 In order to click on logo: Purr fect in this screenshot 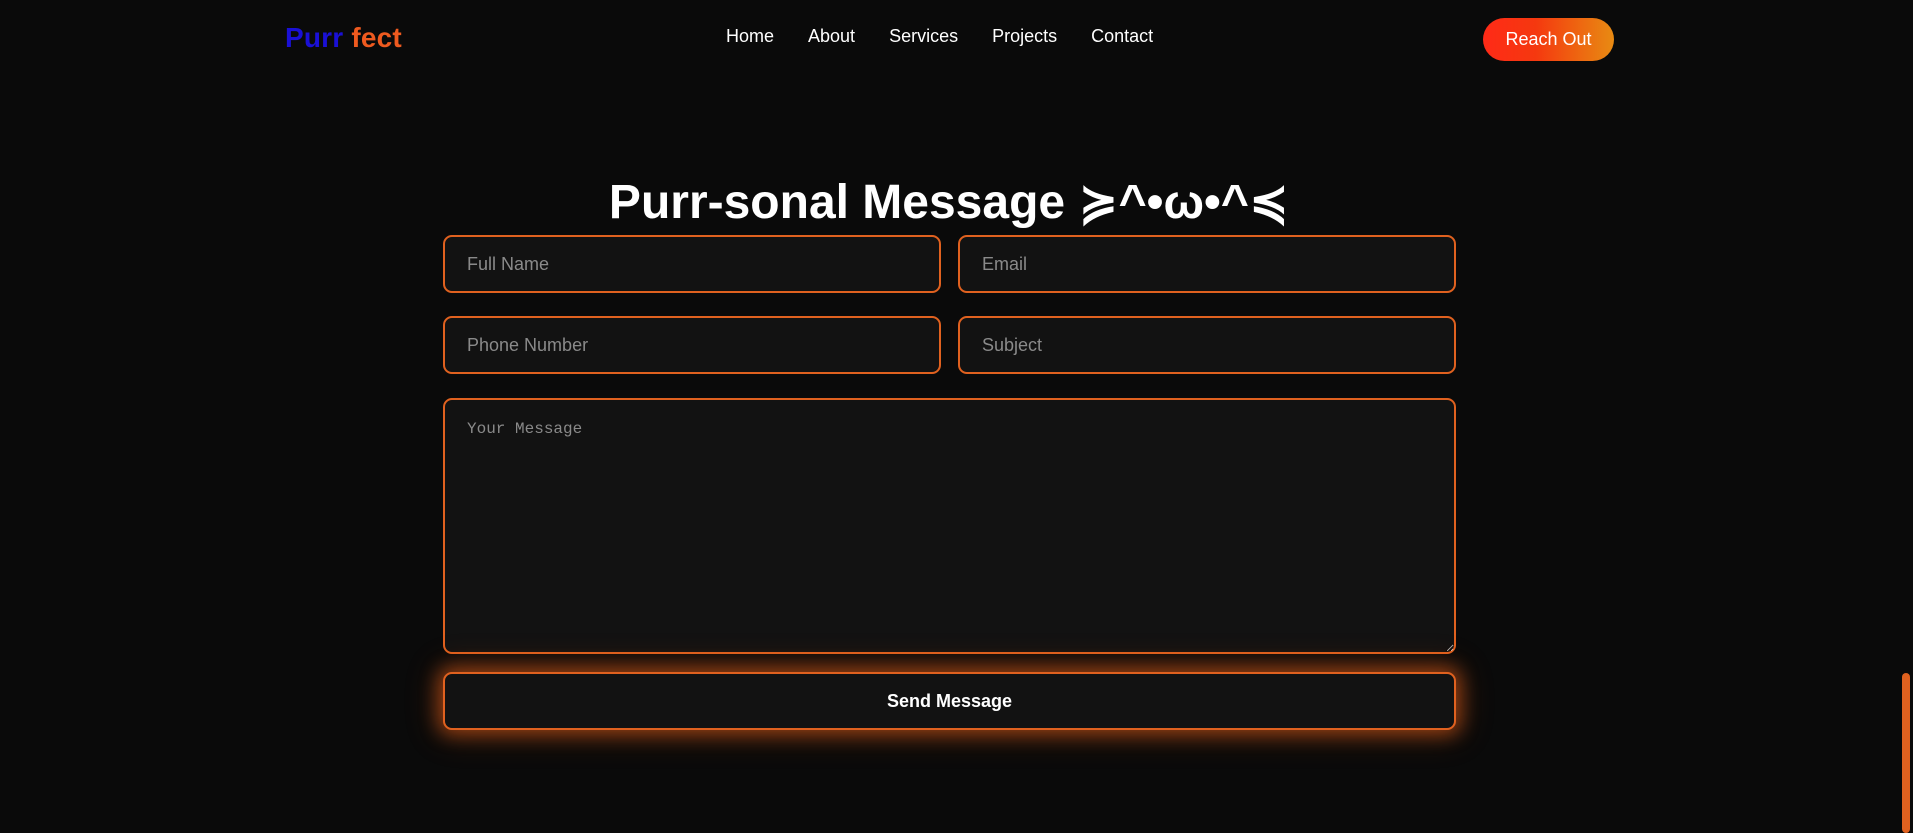, I will do `click(343, 38)`.